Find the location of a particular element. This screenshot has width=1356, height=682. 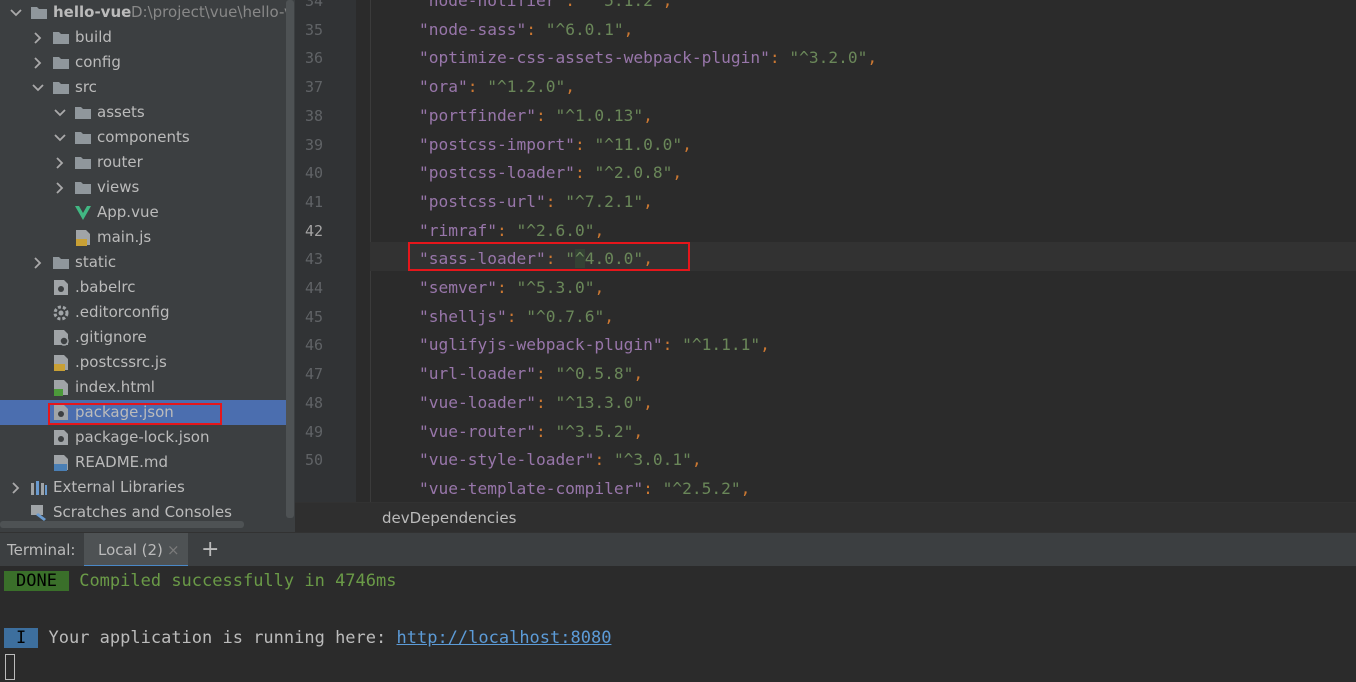

tree-item-views: views is located at coordinates (143, 187).